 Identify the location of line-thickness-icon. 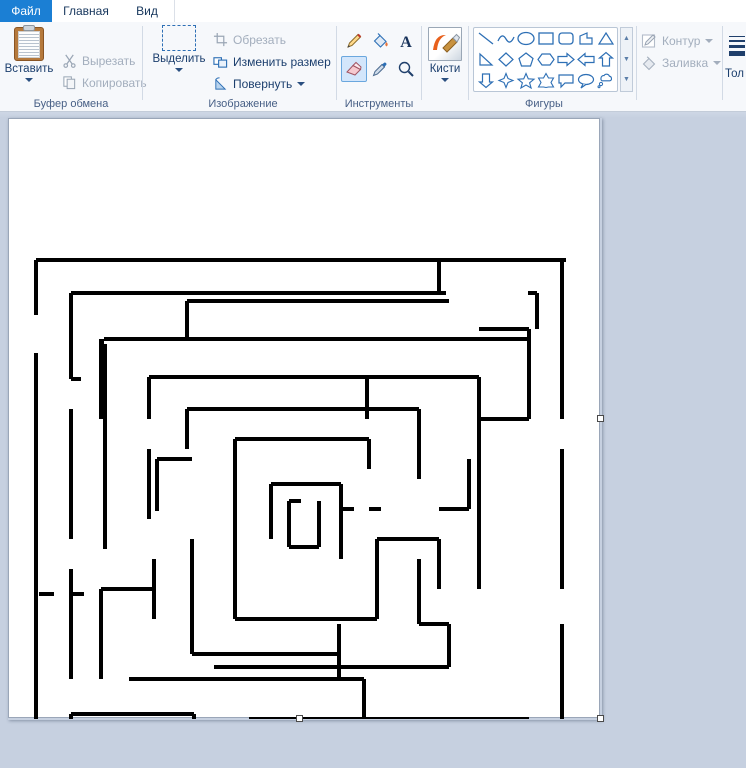
(737, 46).